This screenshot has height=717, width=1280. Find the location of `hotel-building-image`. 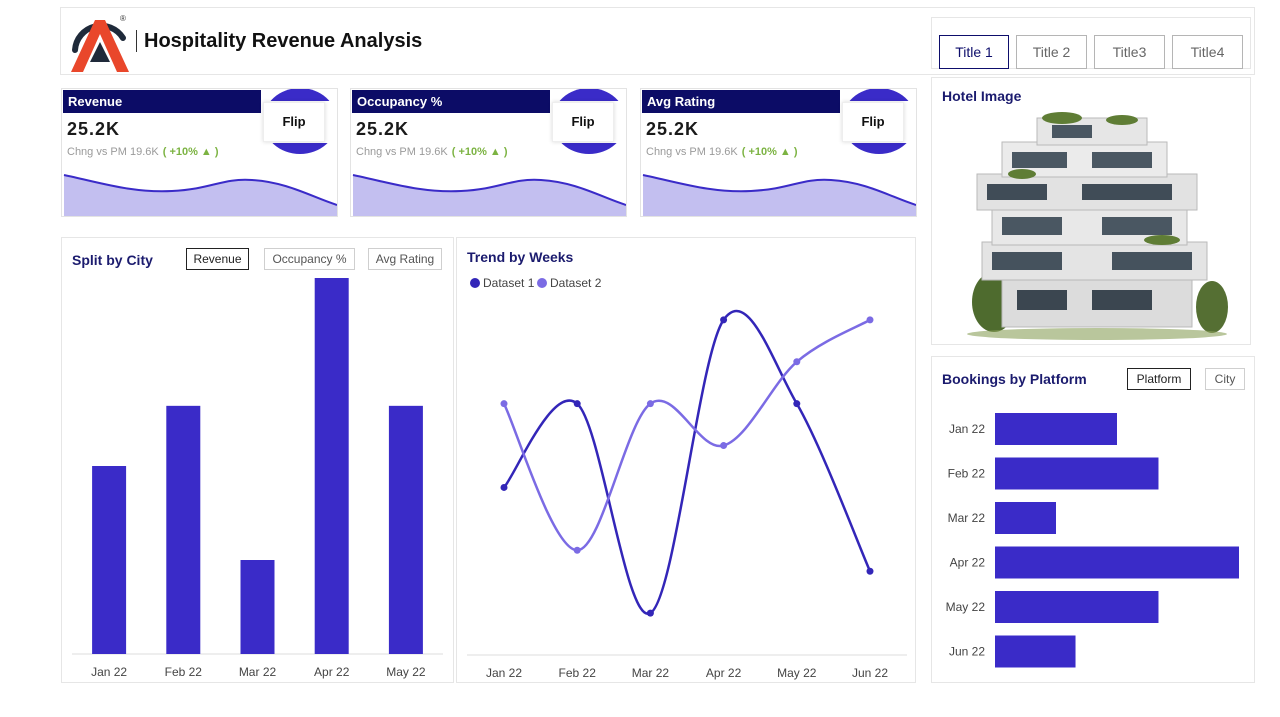

hotel-building-image is located at coordinates (1097, 226).